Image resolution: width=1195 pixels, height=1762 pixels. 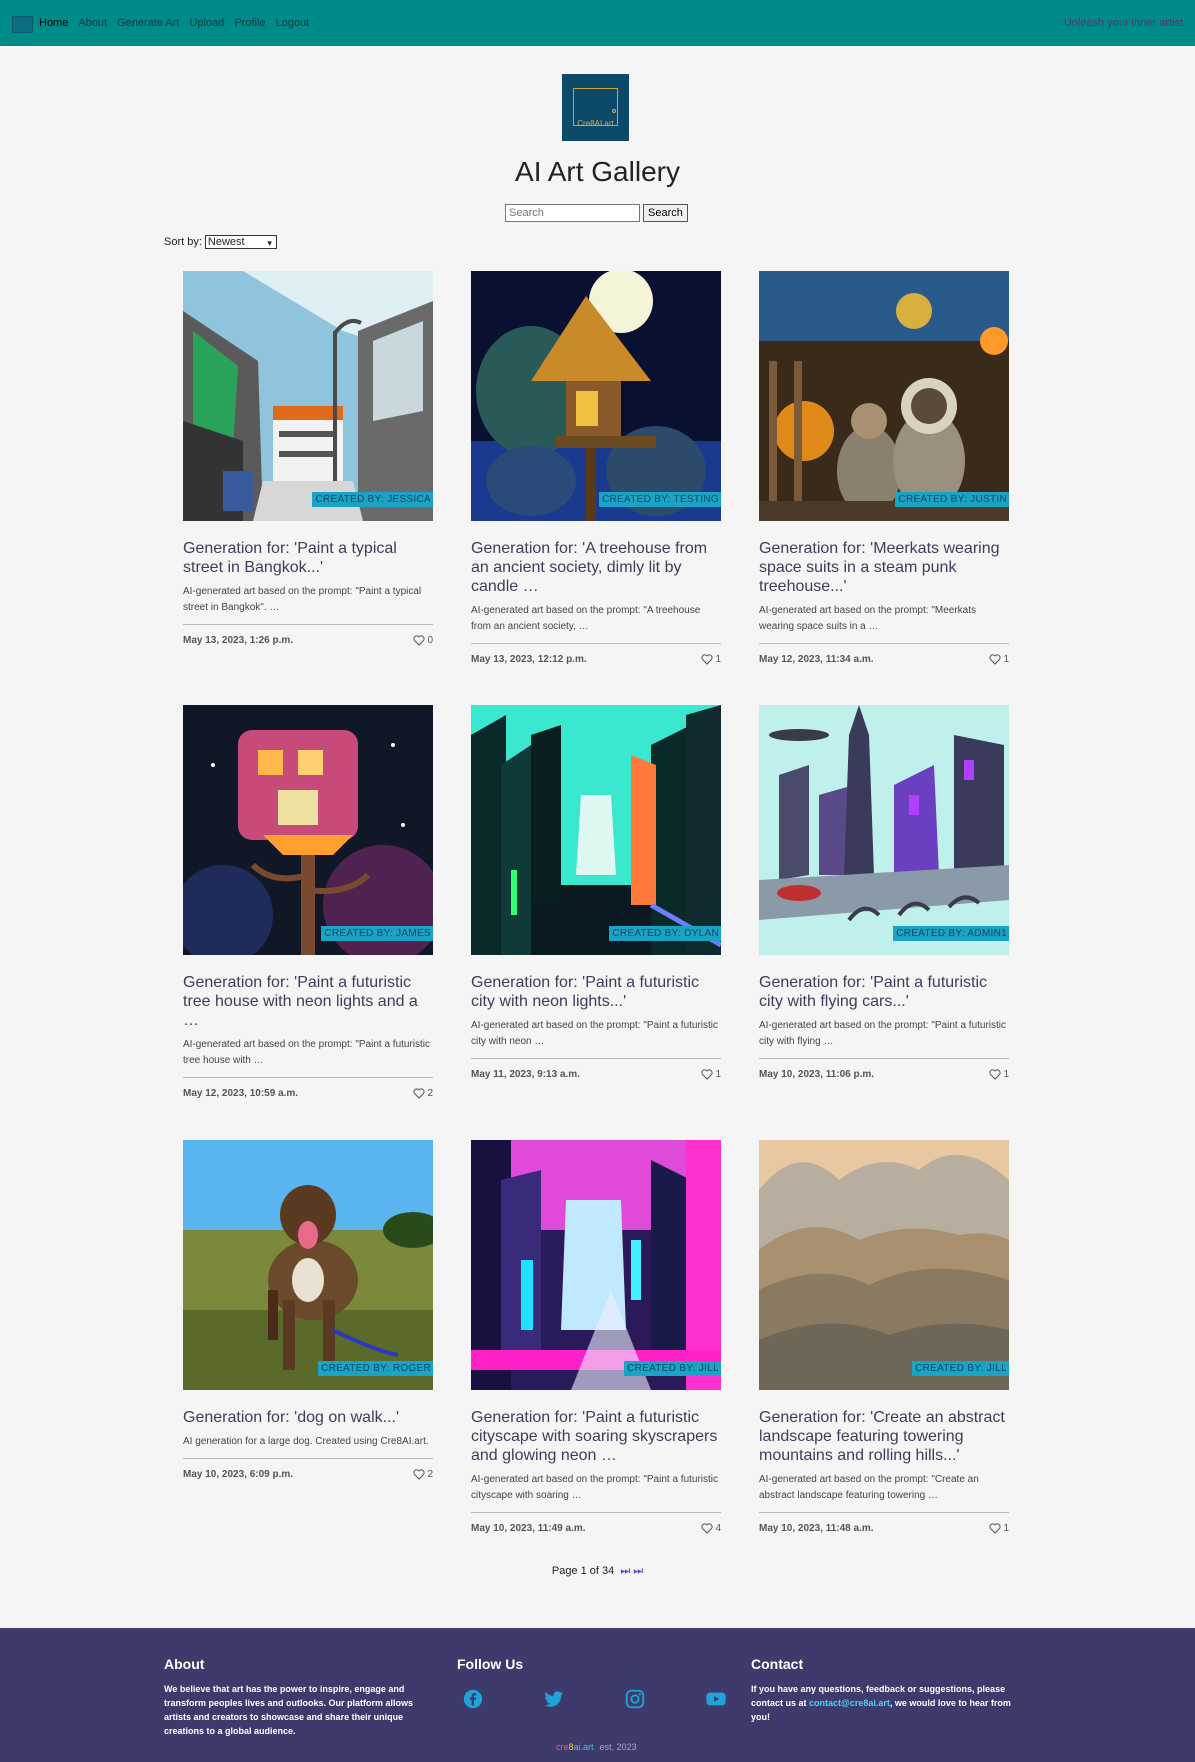 What do you see at coordinates (375, 1368) in the screenshot?
I see `creator-badge: CREATED BY: ROGER` at bounding box center [375, 1368].